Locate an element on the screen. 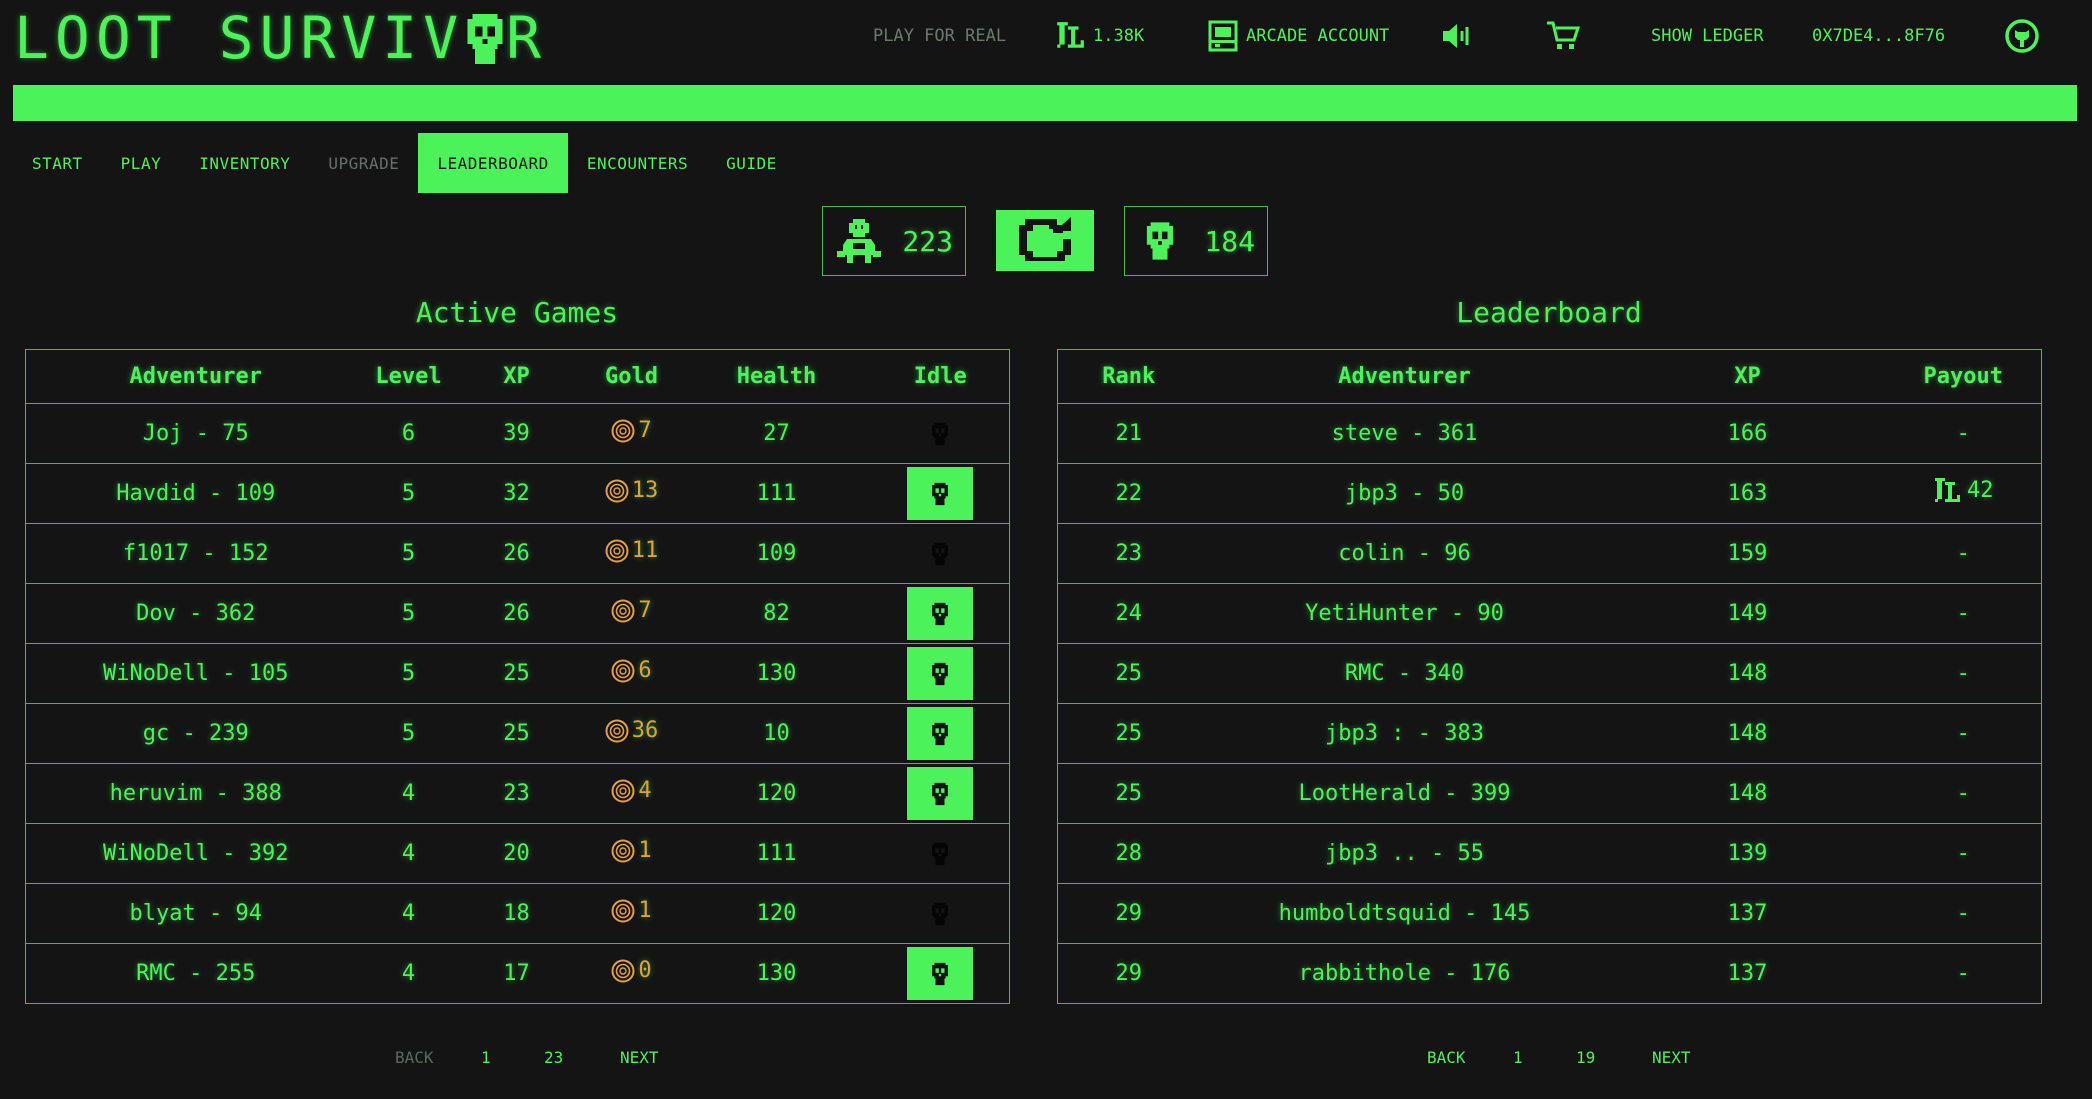 The image size is (2092, 1099). table-row: 22 jbp3 - 50 163 42 is located at coordinates (1549, 493).